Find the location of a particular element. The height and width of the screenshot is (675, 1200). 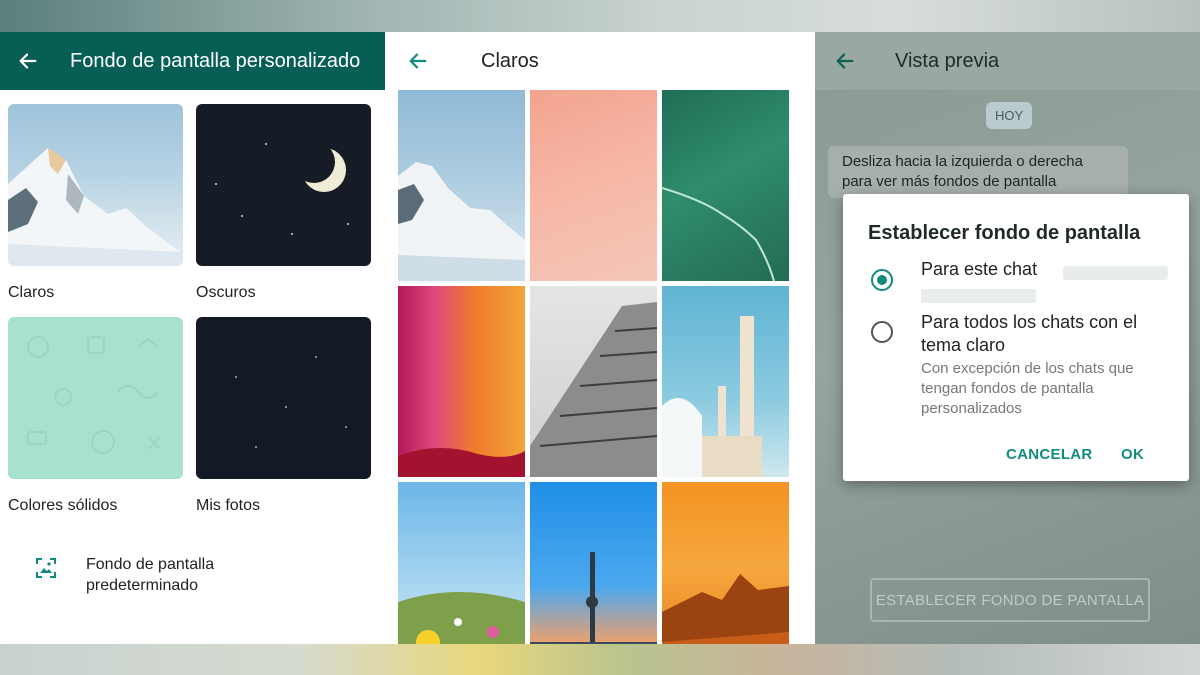

category-solid-colors-thumbnail is located at coordinates (95, 398).